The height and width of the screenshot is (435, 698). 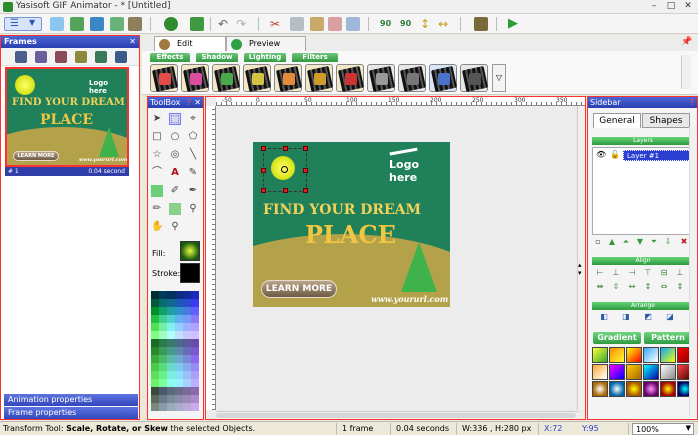 I want to click on layer-top-icon: ⏶, so click(x=626, y=242).